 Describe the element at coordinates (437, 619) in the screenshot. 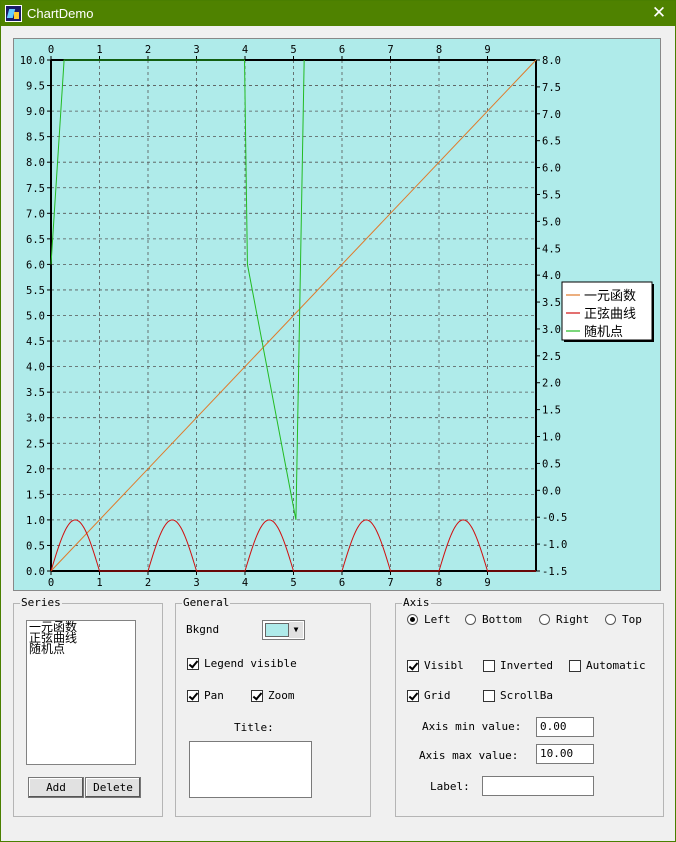

I see `axis-left-label: Left` at that location.